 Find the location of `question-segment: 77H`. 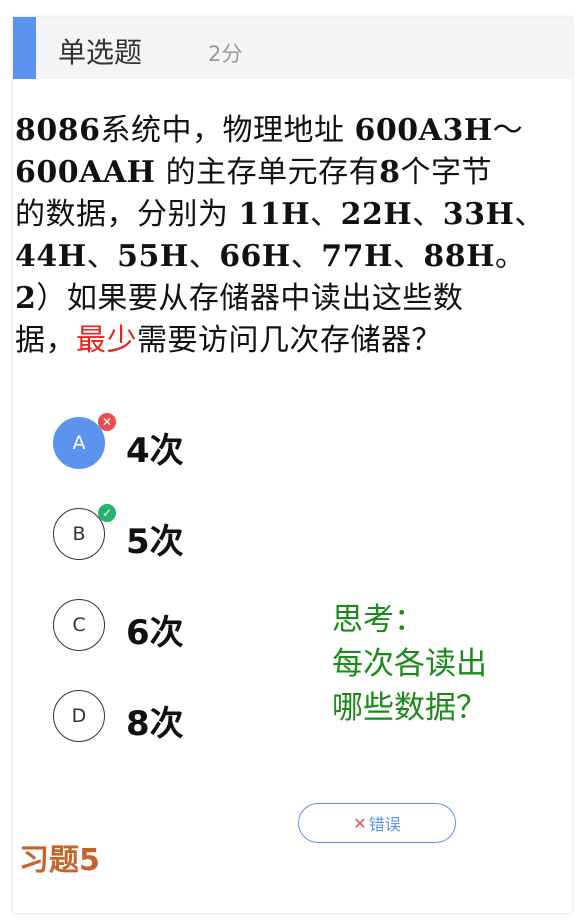

question-segment: 77H is located at coordinates (357, 256).